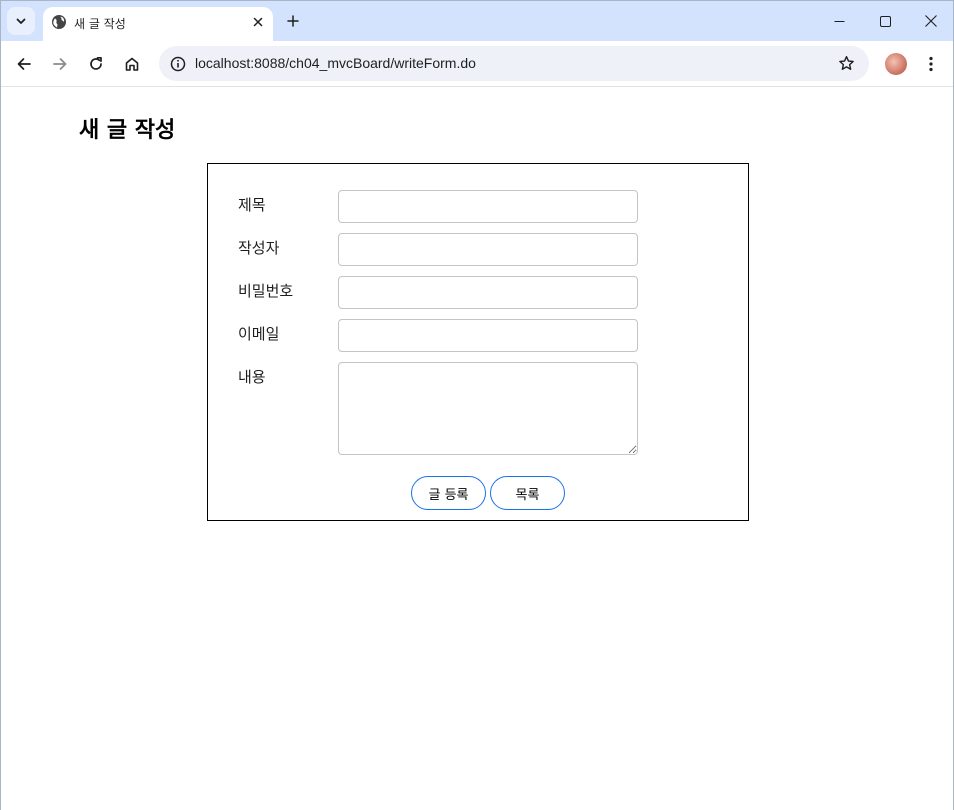 The image size is (954, 810). I want to click on title-input, so click(488, 206).